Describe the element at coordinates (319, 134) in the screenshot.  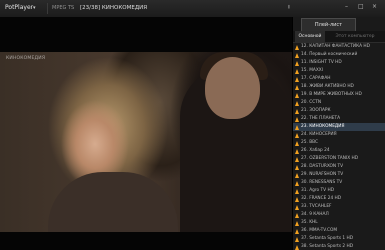
I see `playlist-item-label: 24. КИНОСЕРИЯ` at that location.